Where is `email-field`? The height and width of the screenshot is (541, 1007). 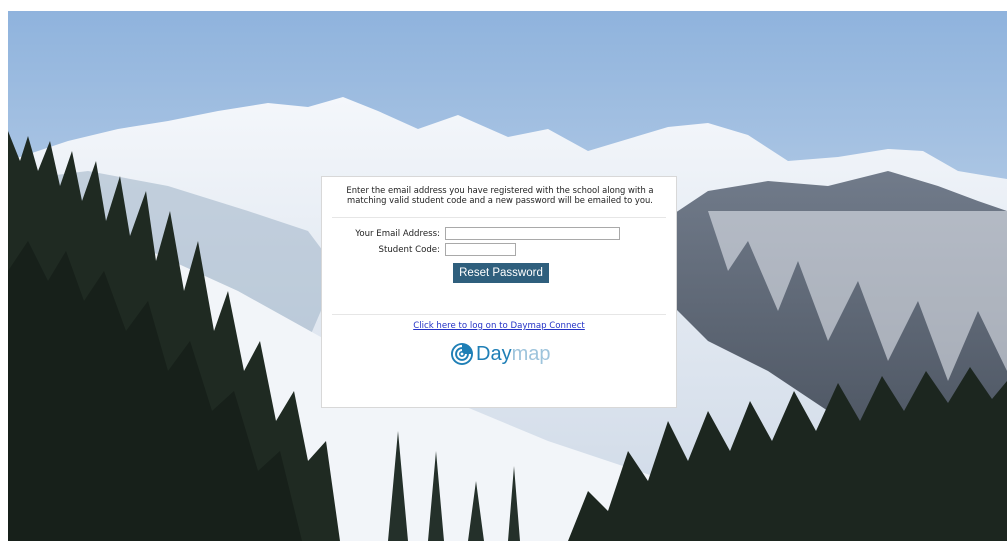 email-field is located at coordinates (532, 233).